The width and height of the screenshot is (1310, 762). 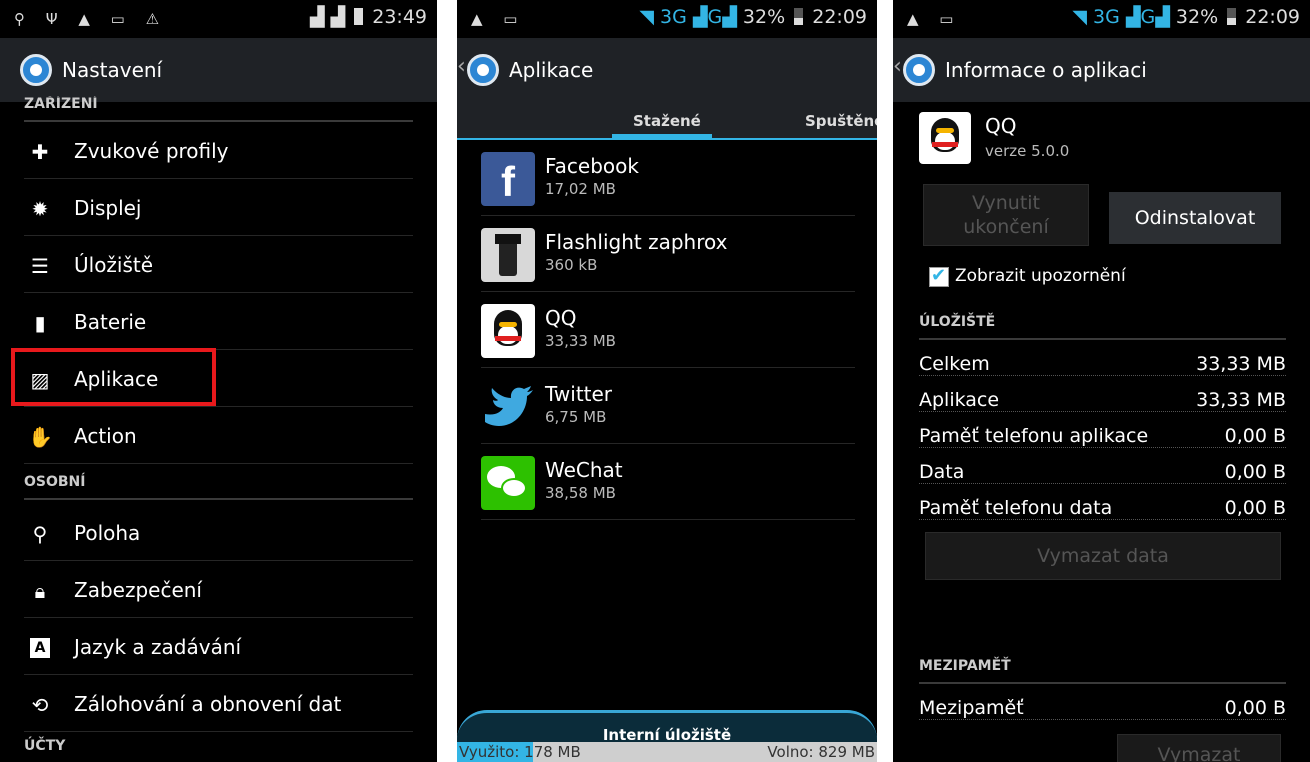 What do you see at coordinates (580, 341) in the screenshot?
I see `app-size: 33,33 MB` at bounding box center [580, 341].